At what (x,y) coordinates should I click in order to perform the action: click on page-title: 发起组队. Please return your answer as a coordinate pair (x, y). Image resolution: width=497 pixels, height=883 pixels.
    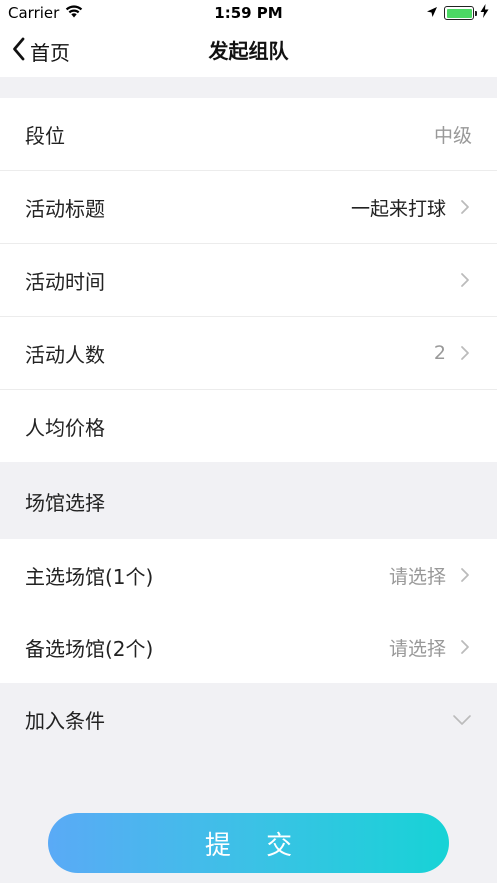
    Looking at the image, I should click on (248, 51).